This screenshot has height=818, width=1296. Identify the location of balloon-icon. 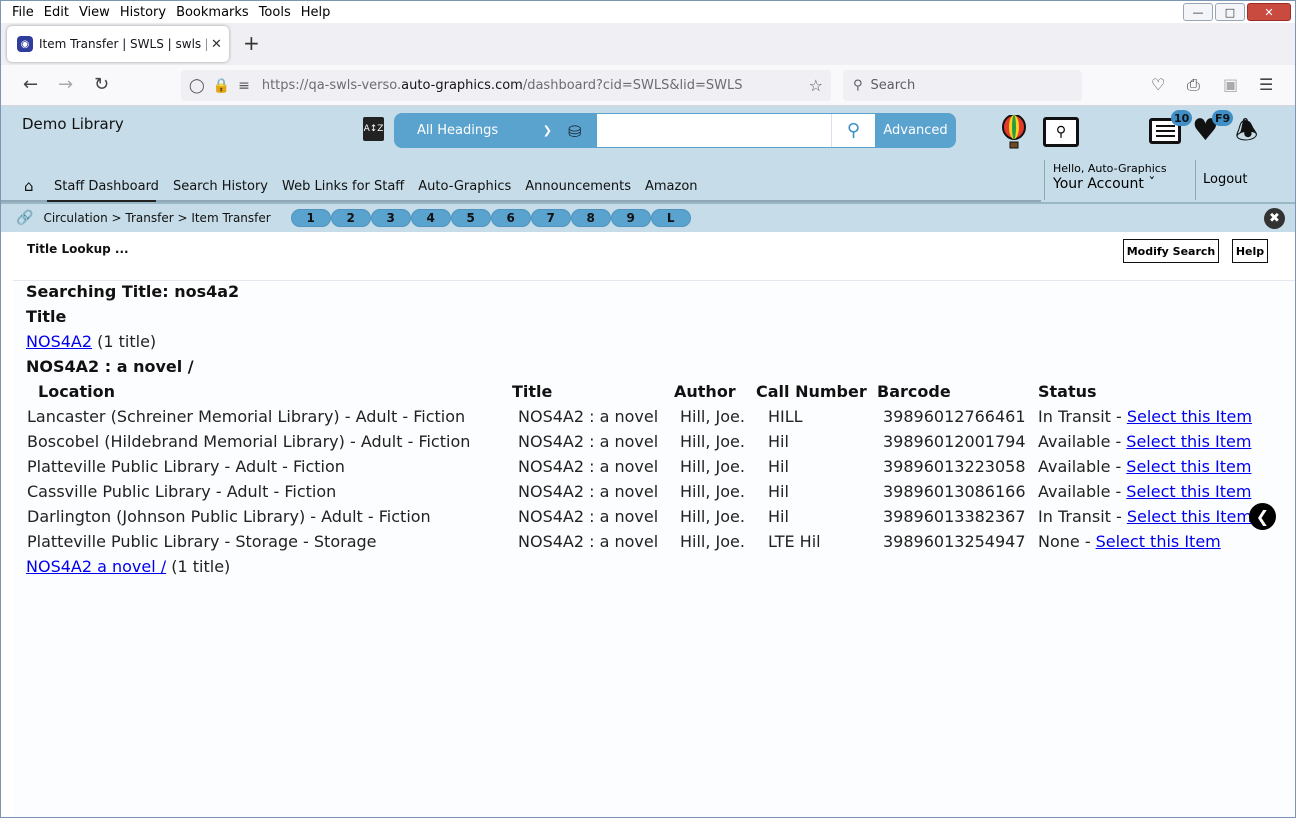
(1014, 132).